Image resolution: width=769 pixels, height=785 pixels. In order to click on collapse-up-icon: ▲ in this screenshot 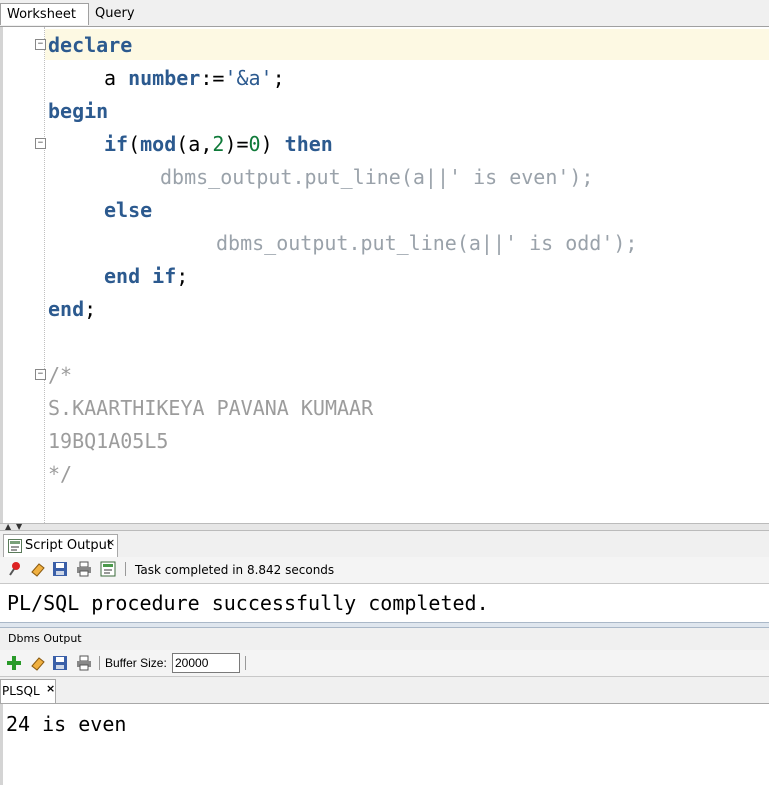, I will do `click(8, 527)`.